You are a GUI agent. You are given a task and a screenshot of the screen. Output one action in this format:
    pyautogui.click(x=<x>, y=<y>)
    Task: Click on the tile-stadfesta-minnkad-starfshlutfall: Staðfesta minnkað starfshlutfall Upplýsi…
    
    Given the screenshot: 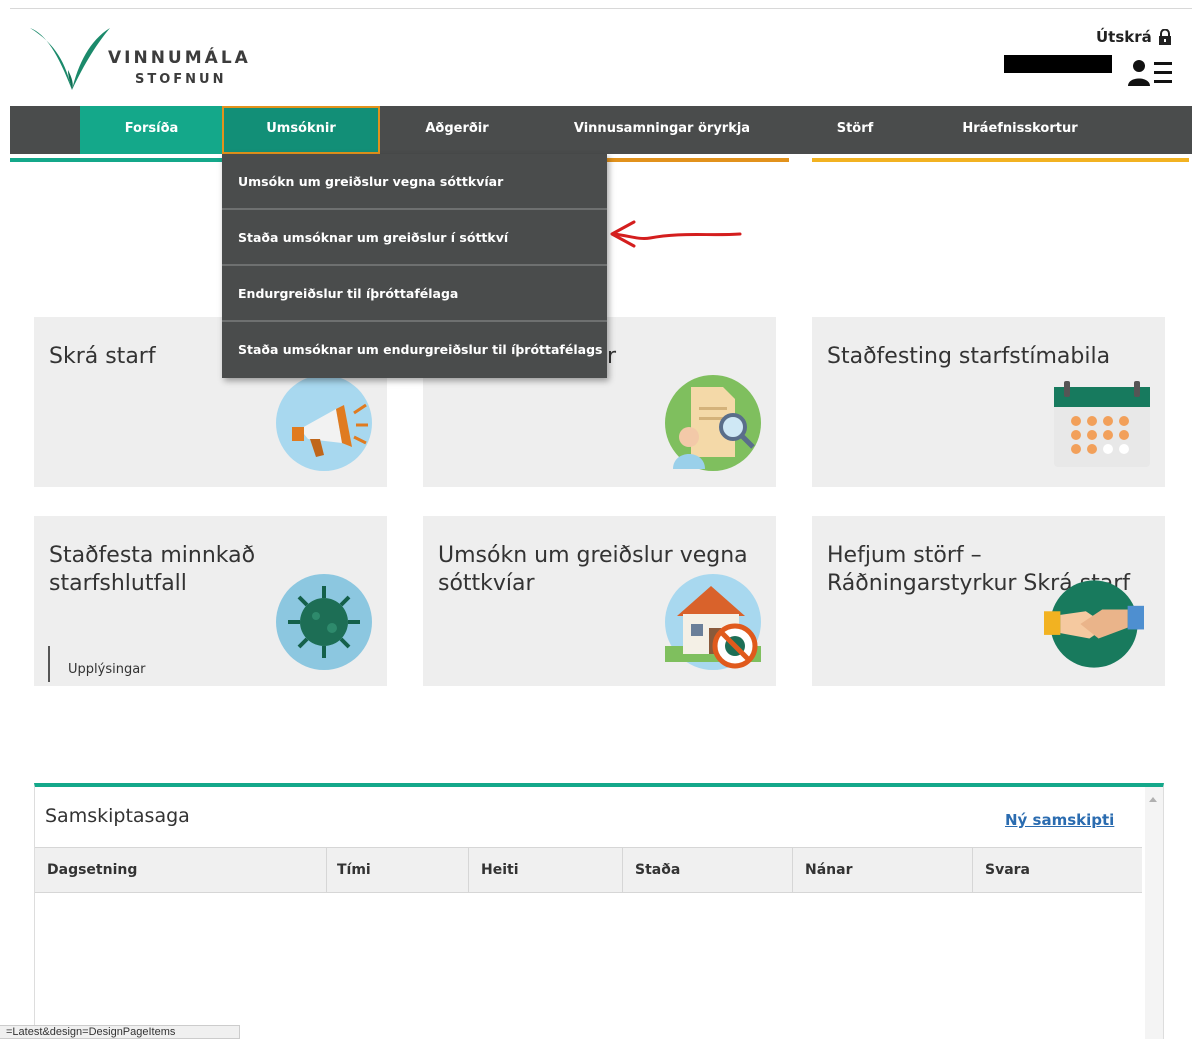 What is the action you would take?
    pyautogui.click(x=210, y=601)
    